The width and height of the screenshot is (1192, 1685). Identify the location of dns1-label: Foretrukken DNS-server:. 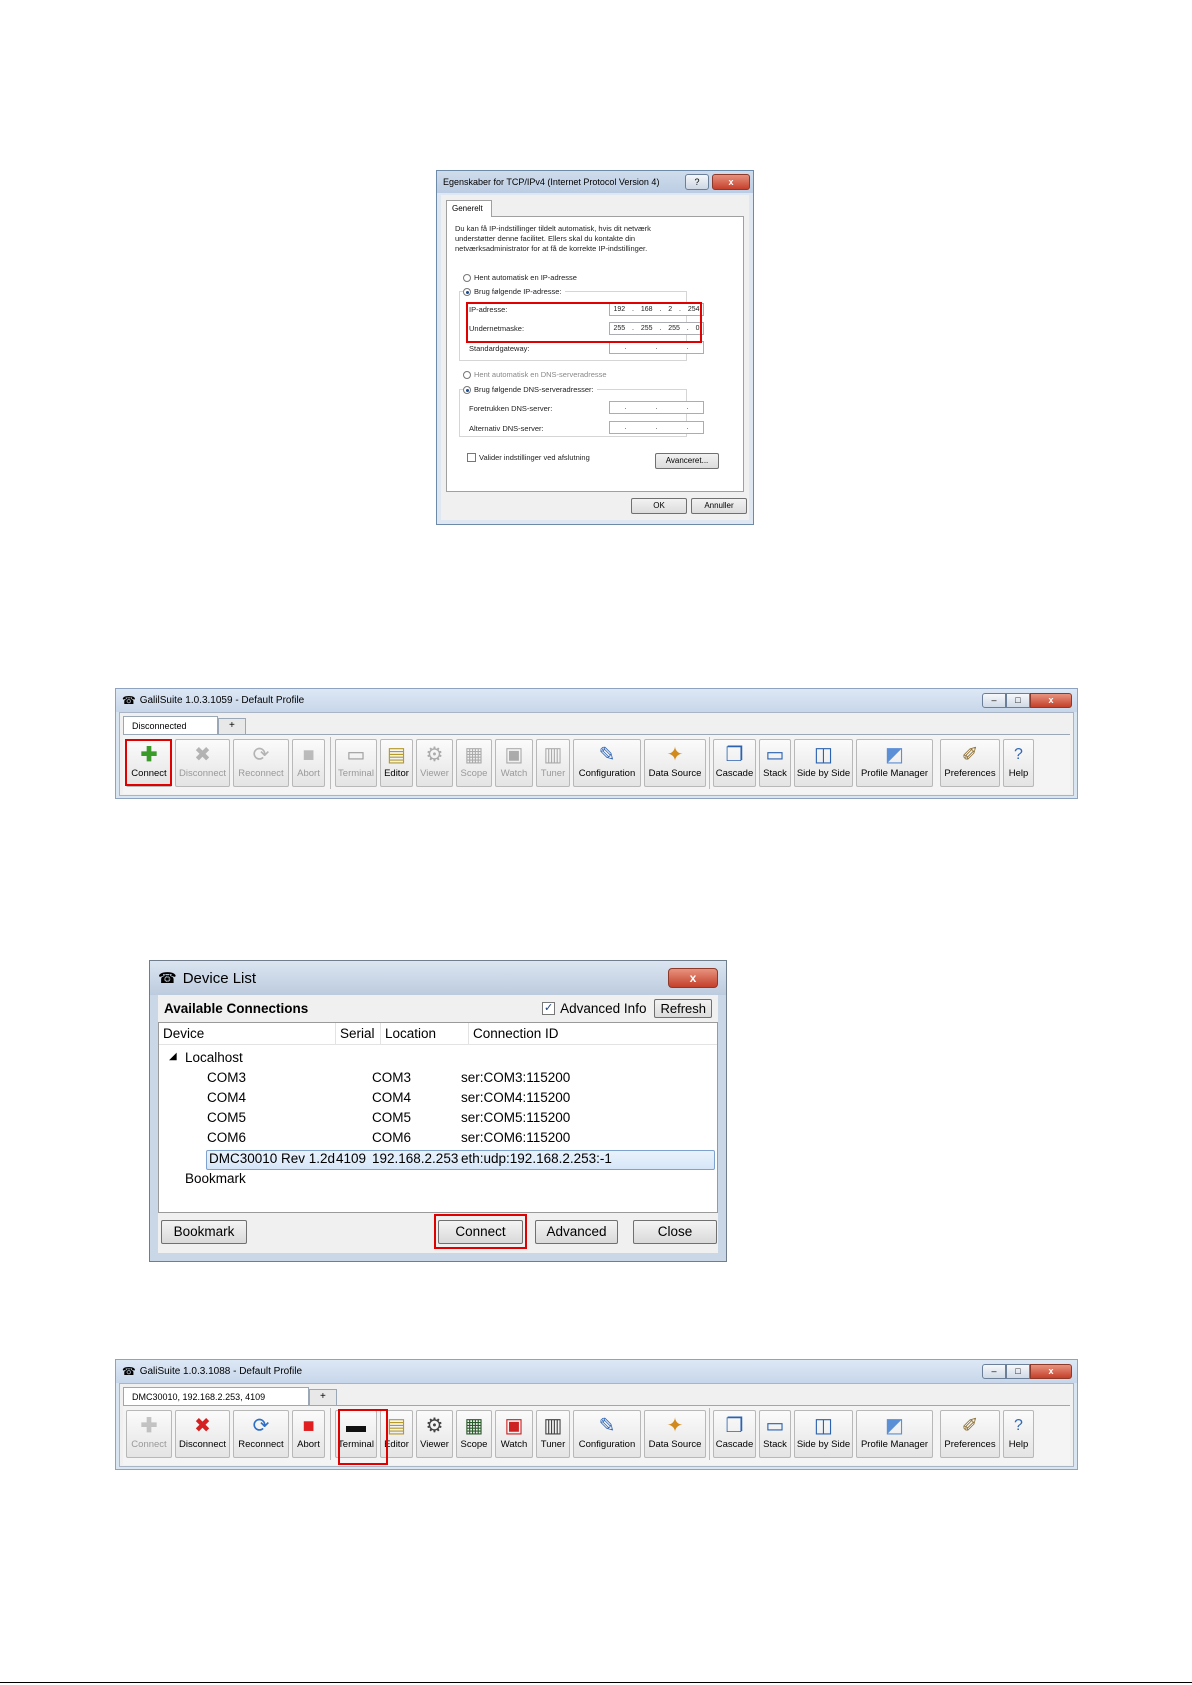
(511, 408).